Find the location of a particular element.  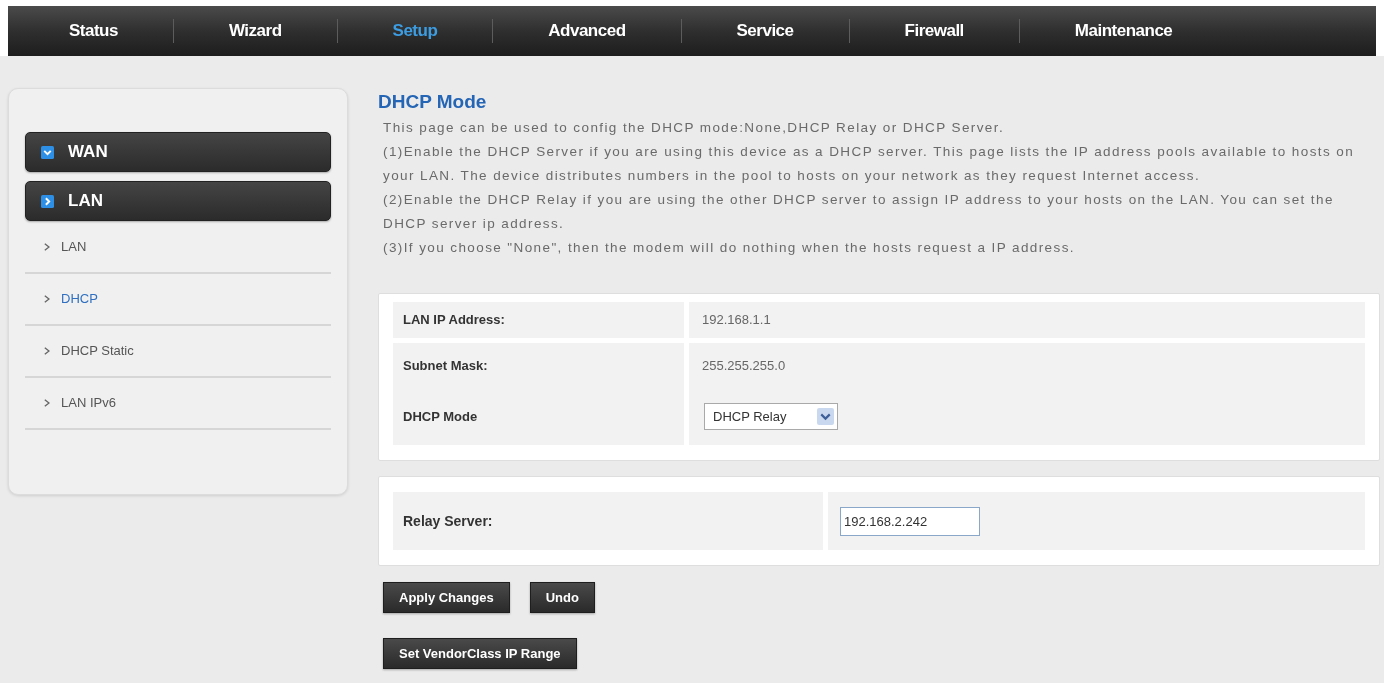

description-text: (1)Enable the DHCP Server if you are using this device as a DHCP server. This page lists the IP address pools available to hosts on your LAN. The device distributes numbers in the pool to hosts on your network as they request Internet access. is located at coordinates (869, 164).